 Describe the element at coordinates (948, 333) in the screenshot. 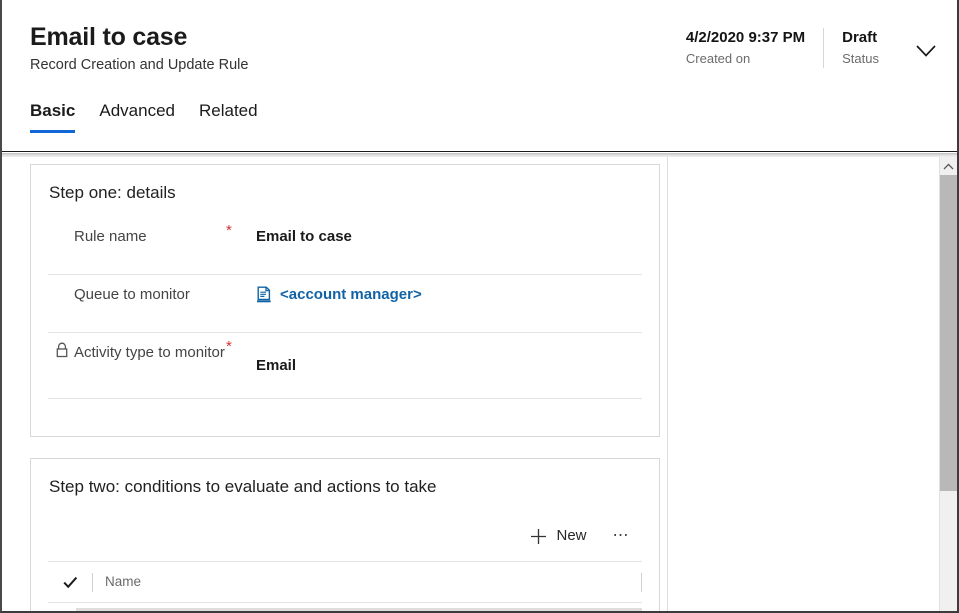

I see `scrollbar-thumb` at that location.